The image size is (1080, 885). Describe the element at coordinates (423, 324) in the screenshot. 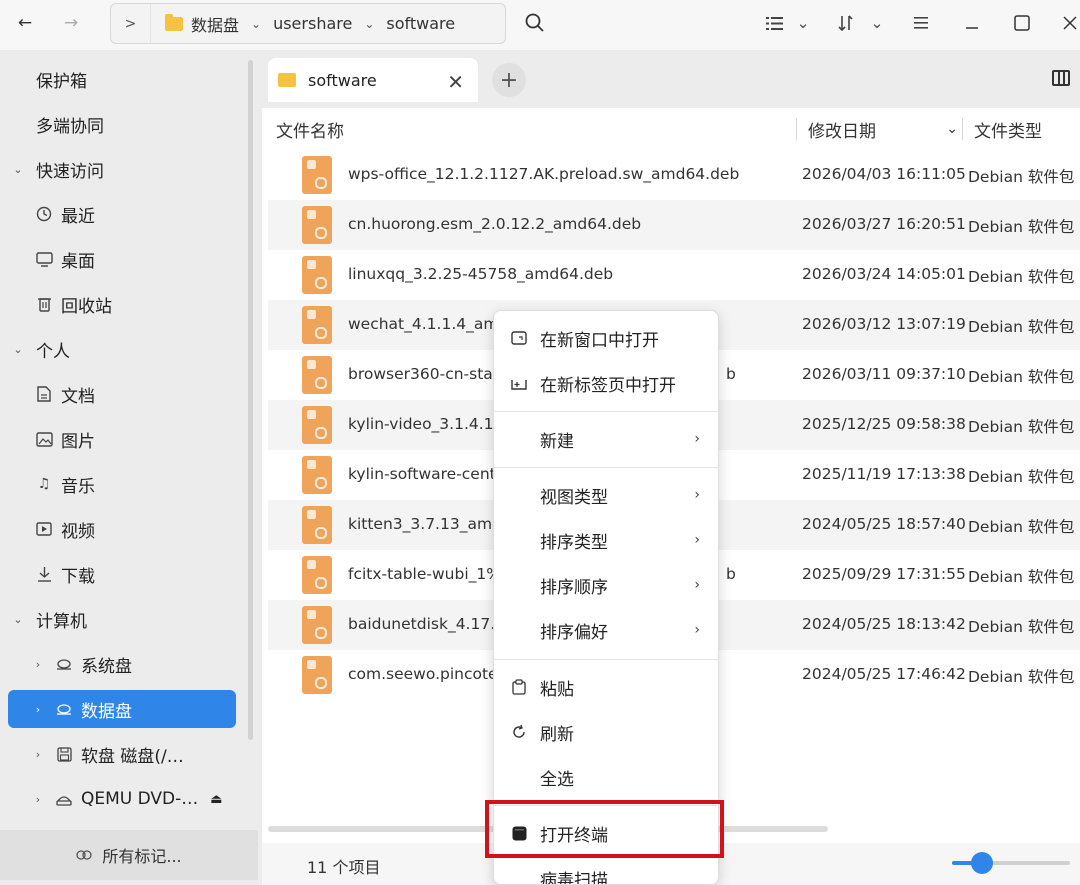

I see `file-name: wechat_4.1.1.4_am` at that location.